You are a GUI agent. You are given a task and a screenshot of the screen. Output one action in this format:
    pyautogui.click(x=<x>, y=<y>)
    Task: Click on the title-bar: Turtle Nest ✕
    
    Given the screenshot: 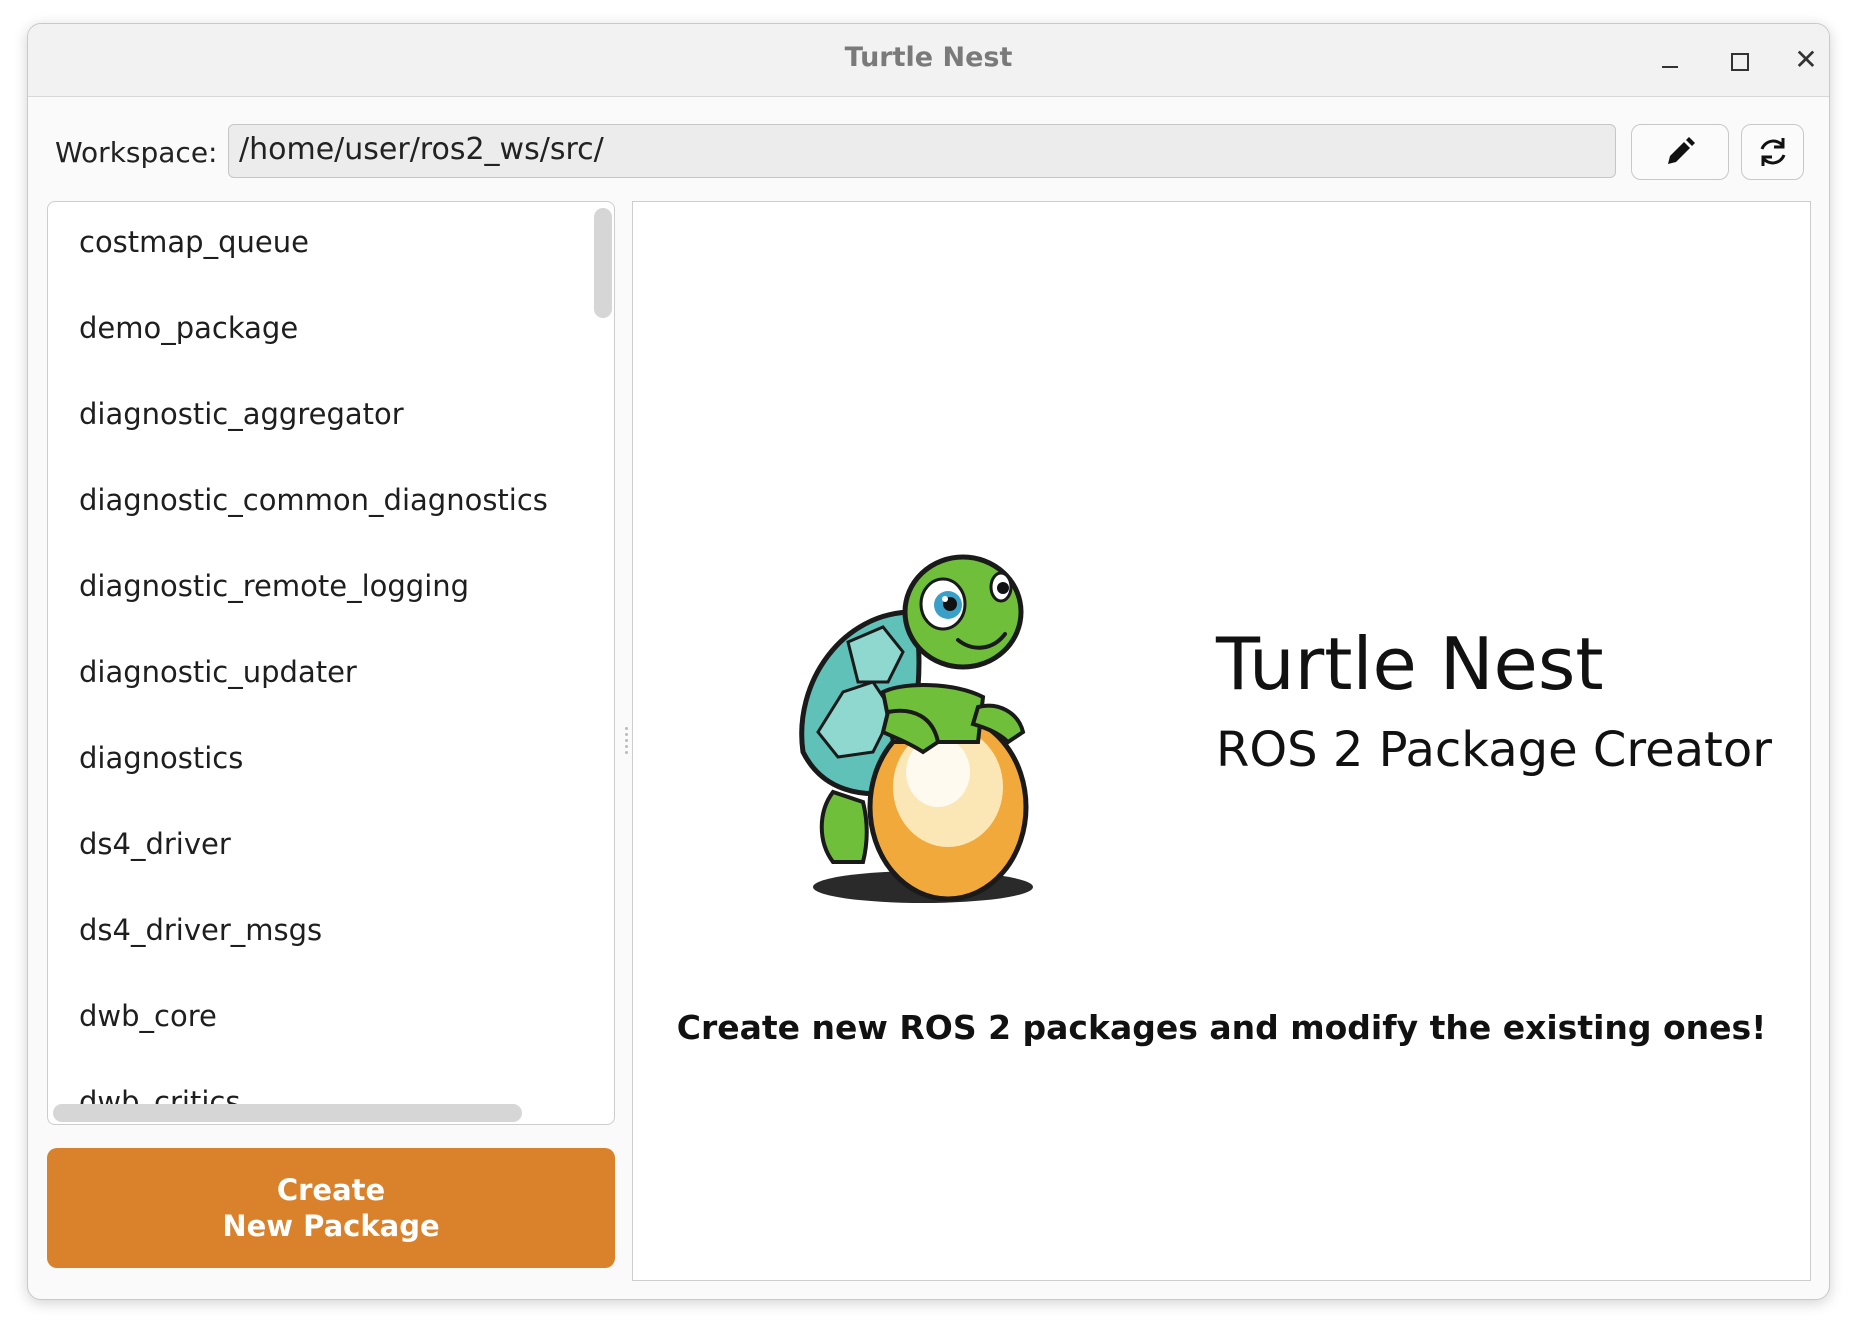 What is the action you would take?
    pyautogui.click(x=928, y=60)
    